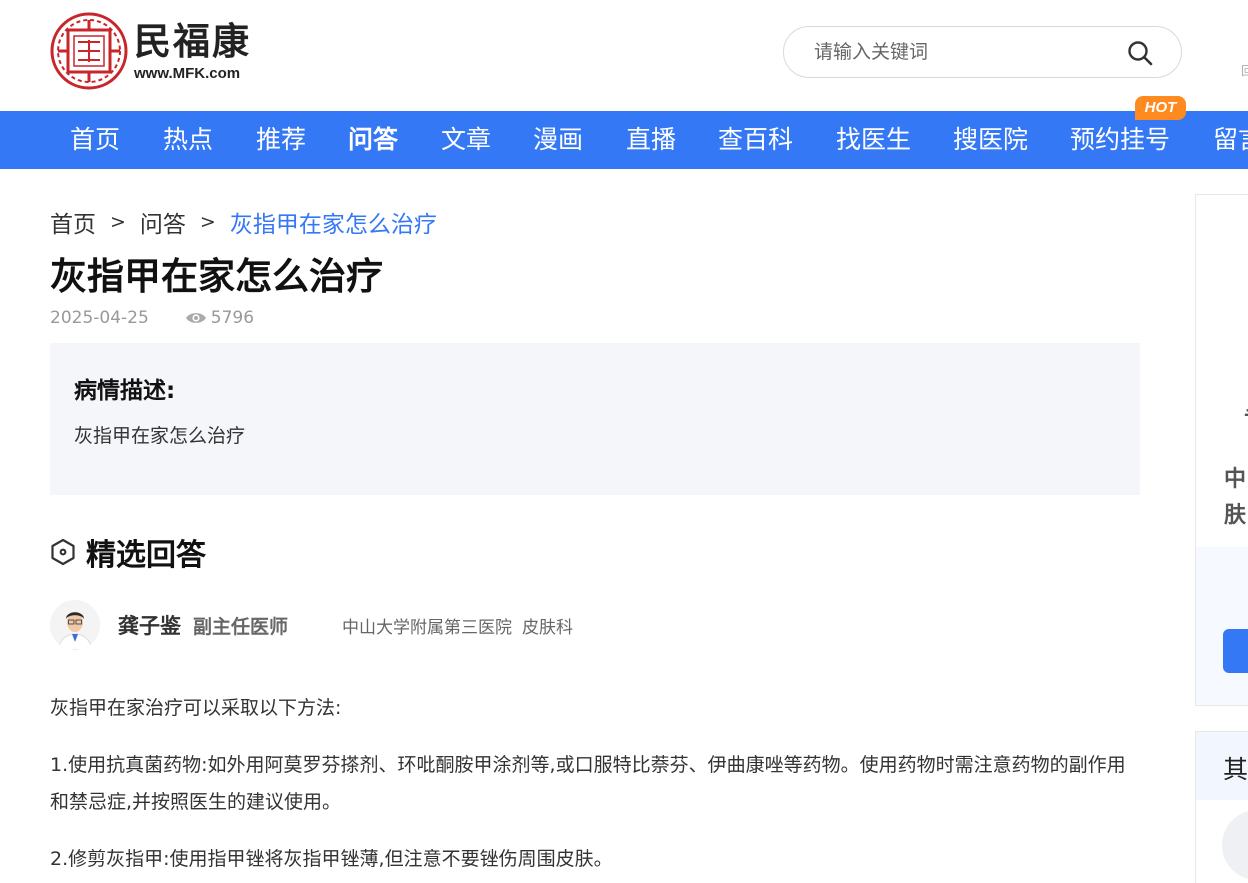 The image size is (1248, 883). What do you see at coordinates (1244, 71) in the screenshot?
I see `header-edge-mark: 回` at bounding box center [1244, 71].